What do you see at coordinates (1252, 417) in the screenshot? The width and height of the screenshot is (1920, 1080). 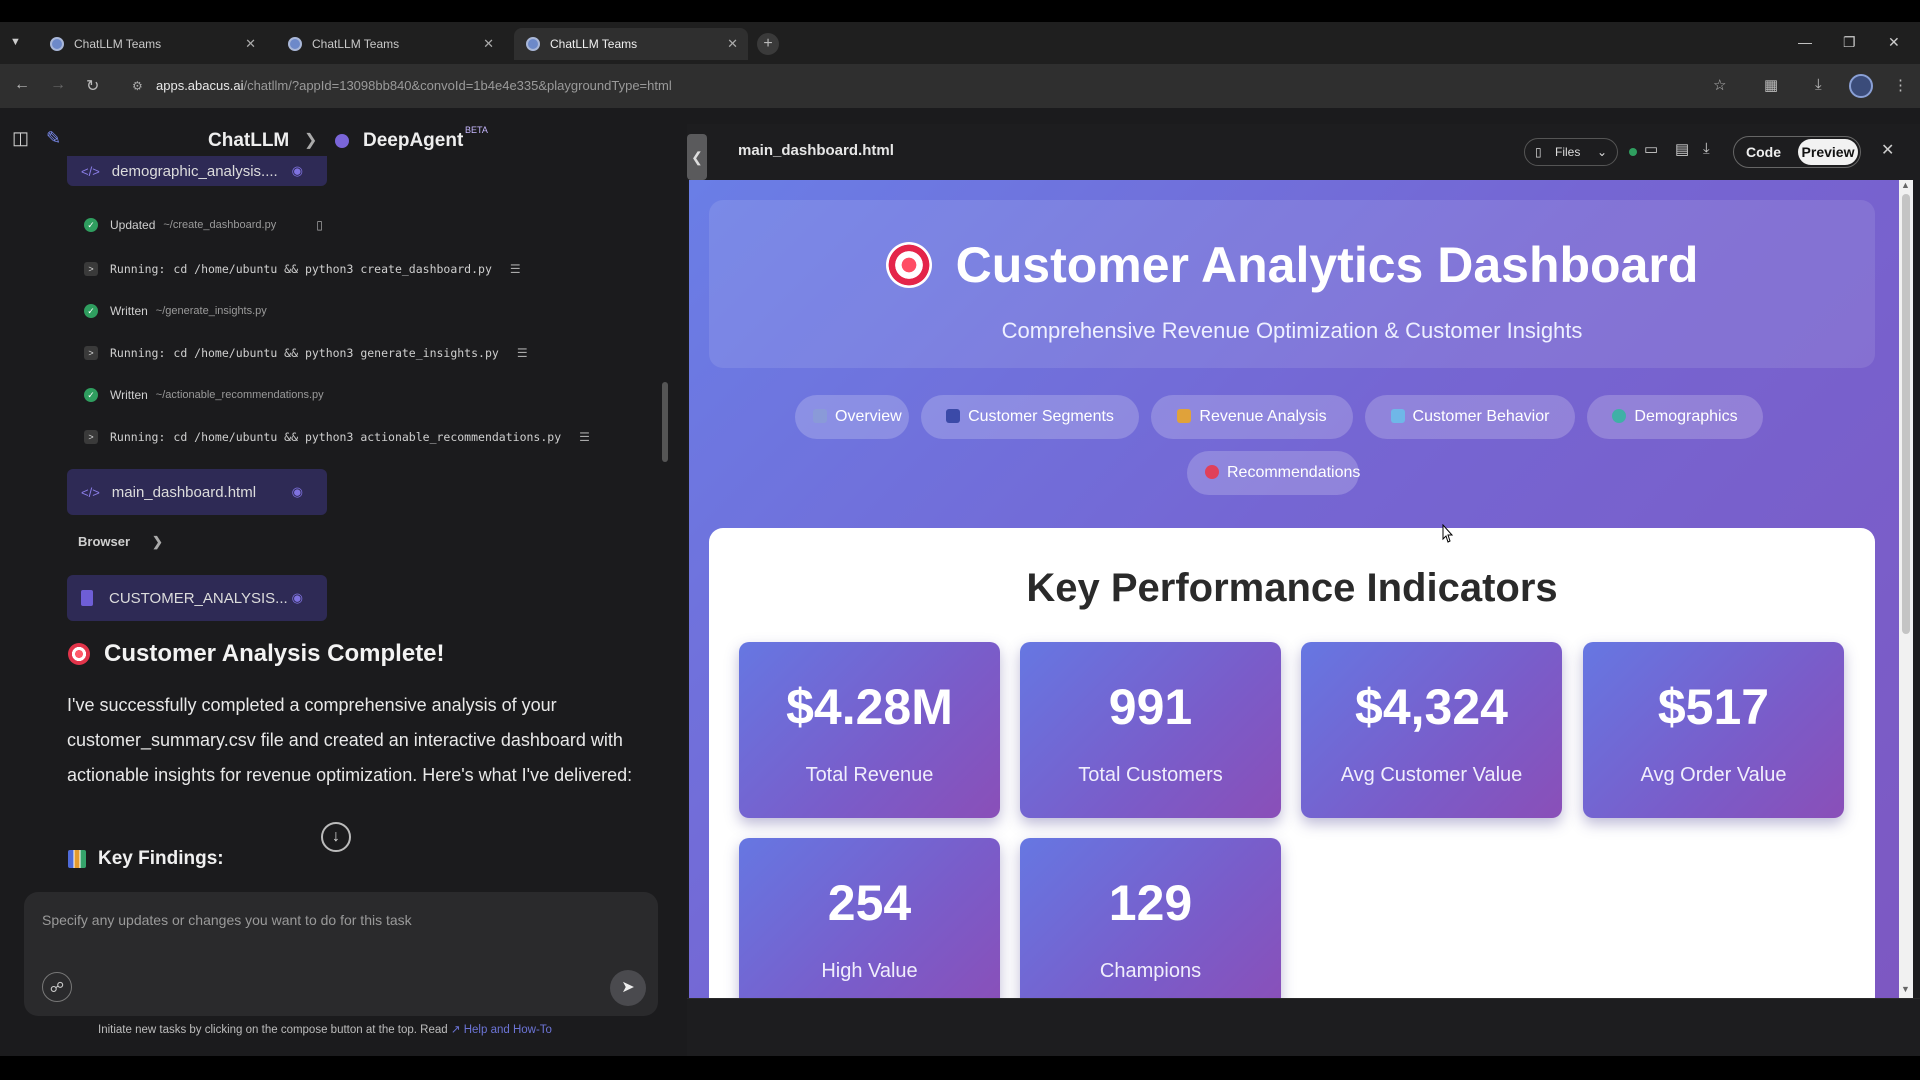 I see `nav-pill-revenue-analysis: Revenue Analysis` at bounding box center [1252, 417].